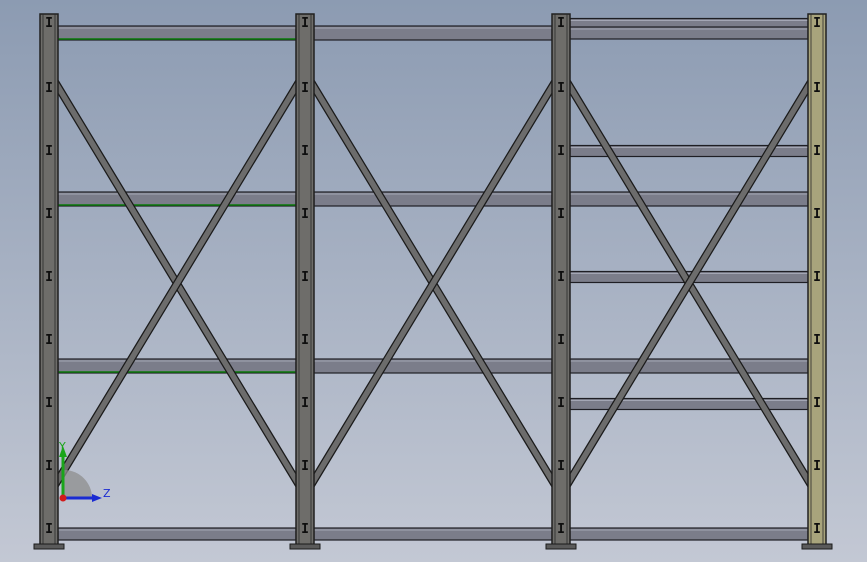 Image resolution: width=867 pixels, height=562 pixels. I want to click on reference-triad: Y Z, so click(84, 471).